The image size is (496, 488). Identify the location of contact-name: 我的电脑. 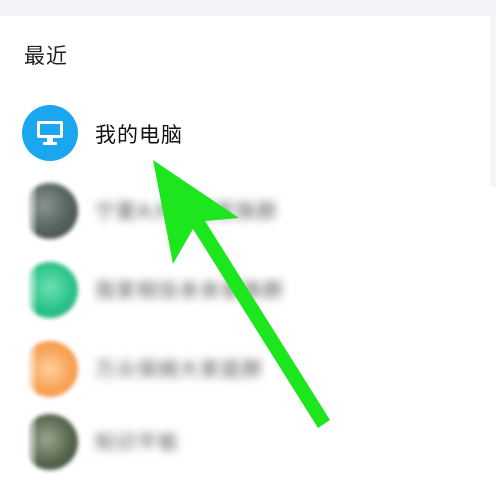
(139, 135).